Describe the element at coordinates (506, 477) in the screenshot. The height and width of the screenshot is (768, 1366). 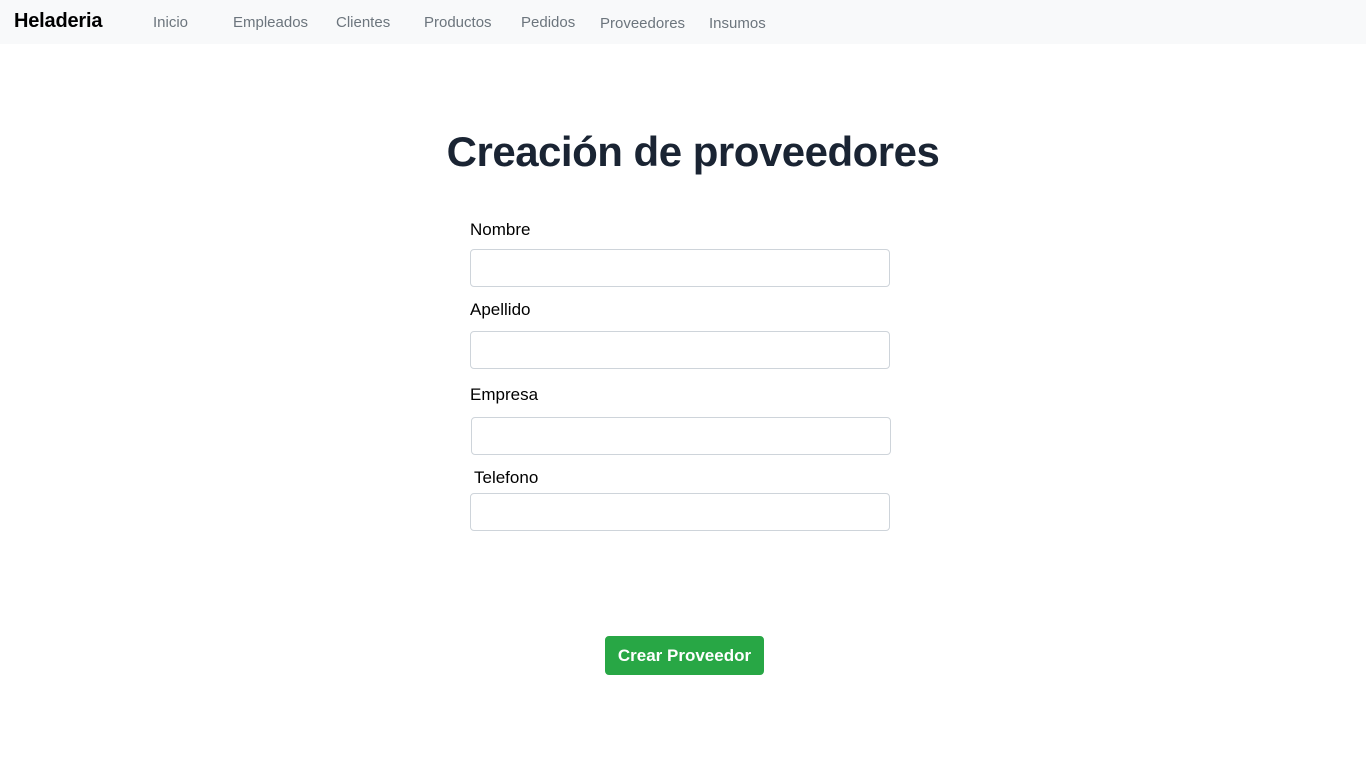
I see `telefono-label: Telefono` at that location.